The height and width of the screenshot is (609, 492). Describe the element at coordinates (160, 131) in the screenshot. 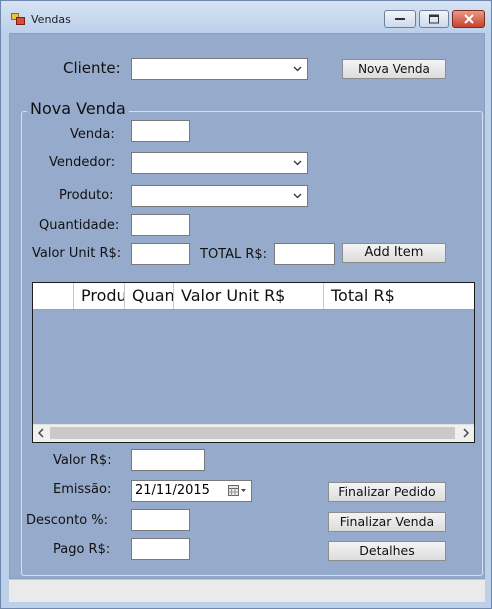

I see `venda-input` at that location.